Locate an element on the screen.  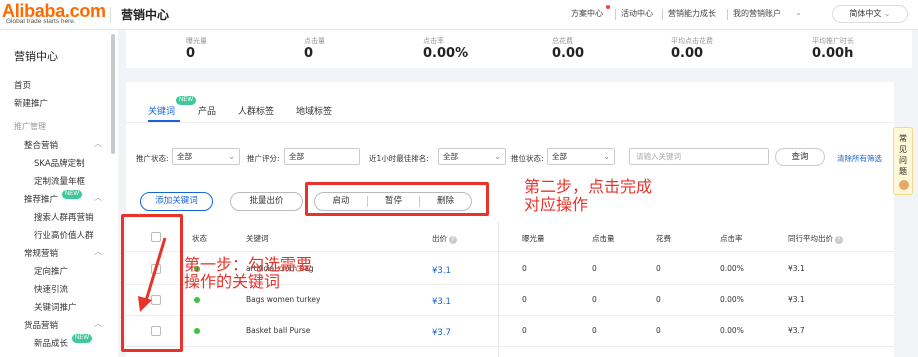
peer-bid-cell: ¥3.7 is located at coordinates (796, 330).